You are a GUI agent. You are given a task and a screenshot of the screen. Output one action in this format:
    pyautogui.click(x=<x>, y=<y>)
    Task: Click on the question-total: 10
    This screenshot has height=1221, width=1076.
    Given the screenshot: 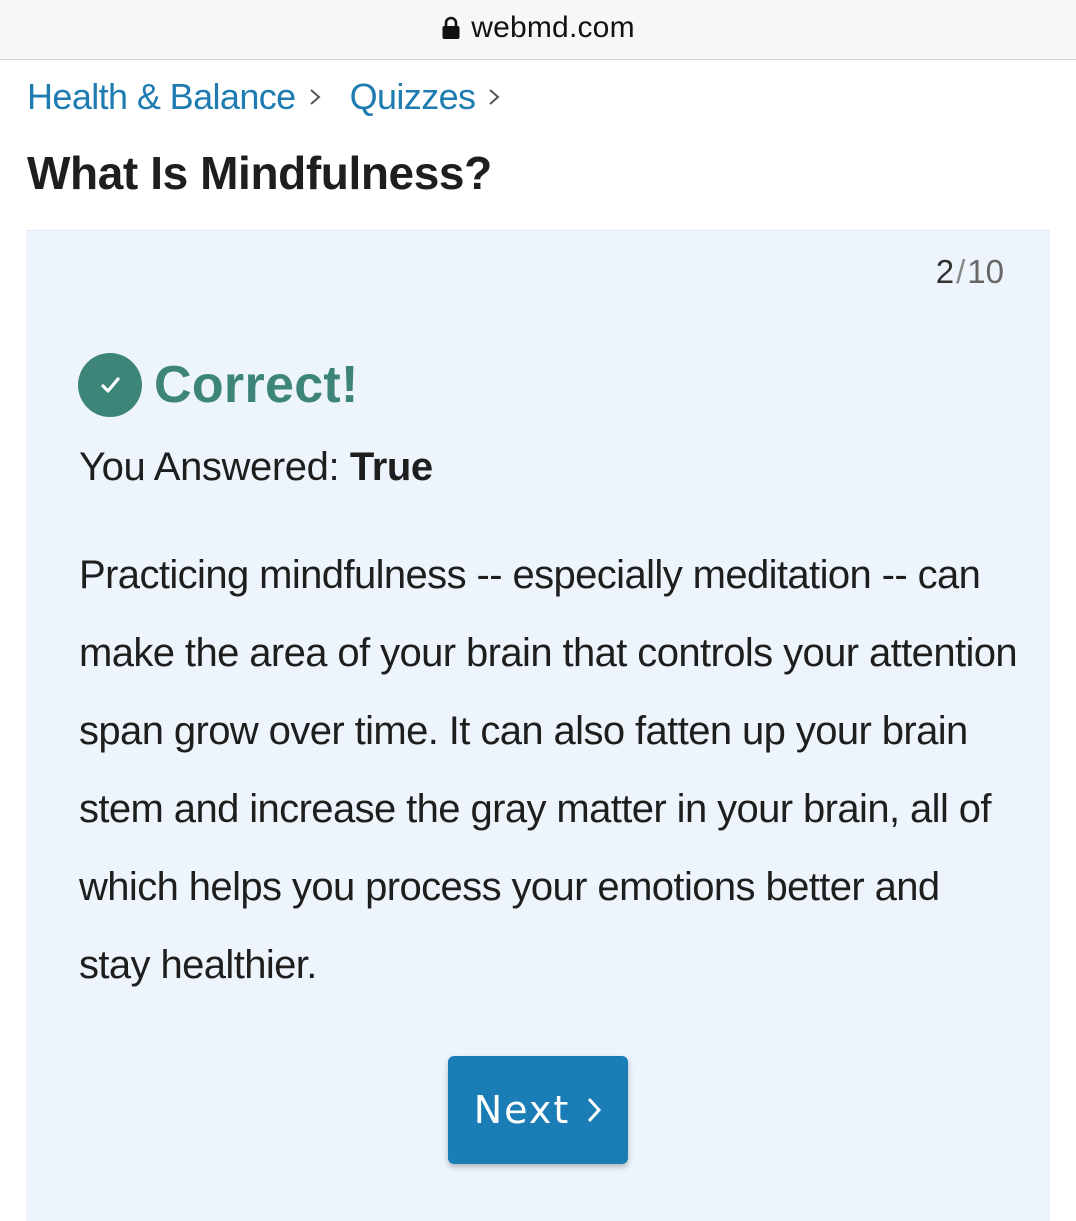 What is the action you would take?
    pyautogui.click(x=985, y=271)
    